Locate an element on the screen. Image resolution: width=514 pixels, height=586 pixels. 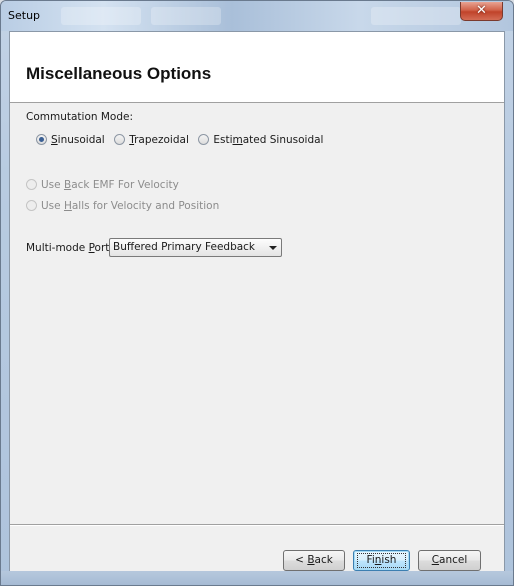
option-halls-velocity-position: Use Halls for Velocity and Position is located at coordinates (122, 207).